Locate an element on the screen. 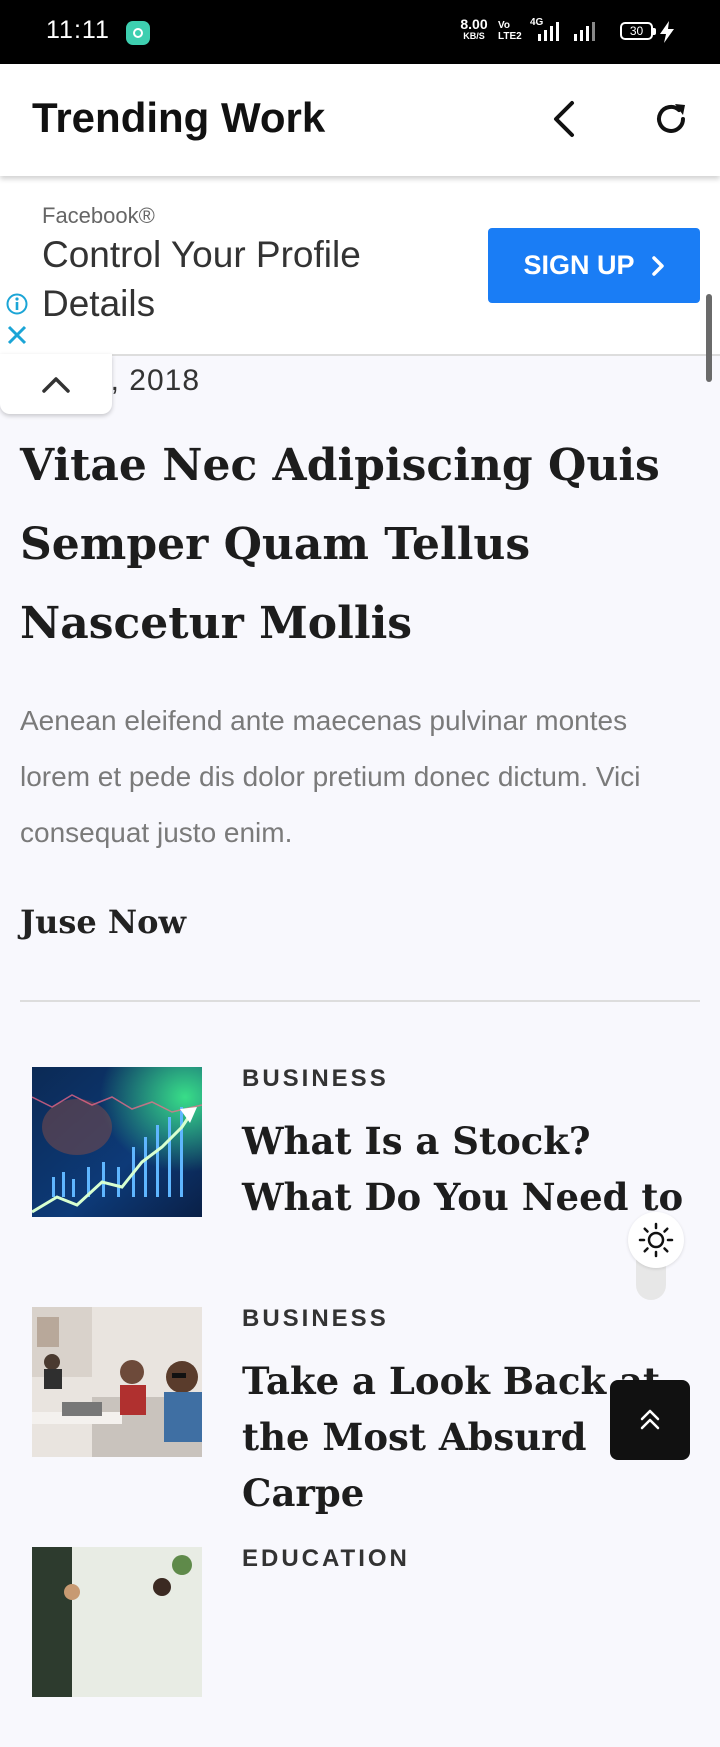 The image size is (720, 1747). volte-indicator: Vo LTE2 is located at coordinates (510, 31).